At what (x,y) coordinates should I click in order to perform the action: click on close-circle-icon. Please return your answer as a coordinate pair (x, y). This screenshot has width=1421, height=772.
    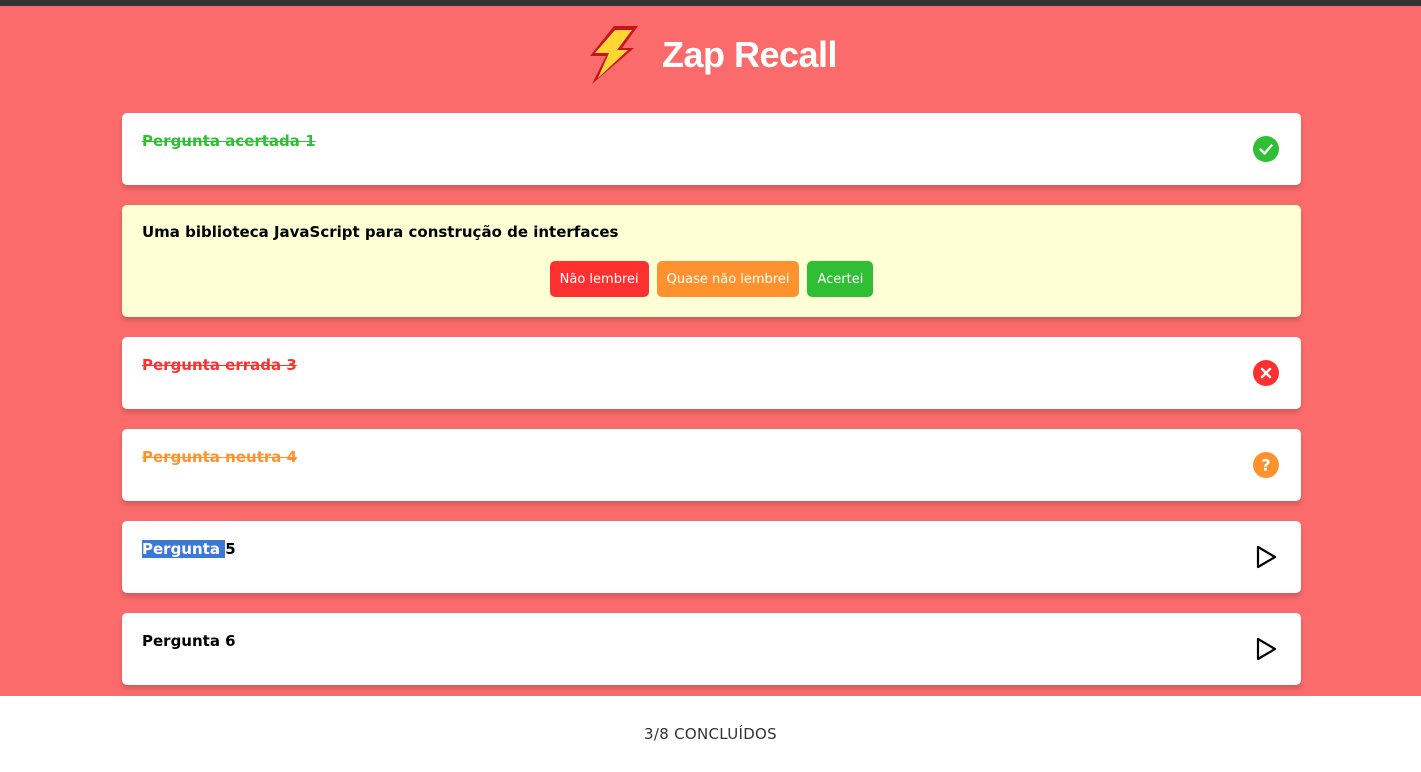
    Looking at the image, I should click on (1266, 373).